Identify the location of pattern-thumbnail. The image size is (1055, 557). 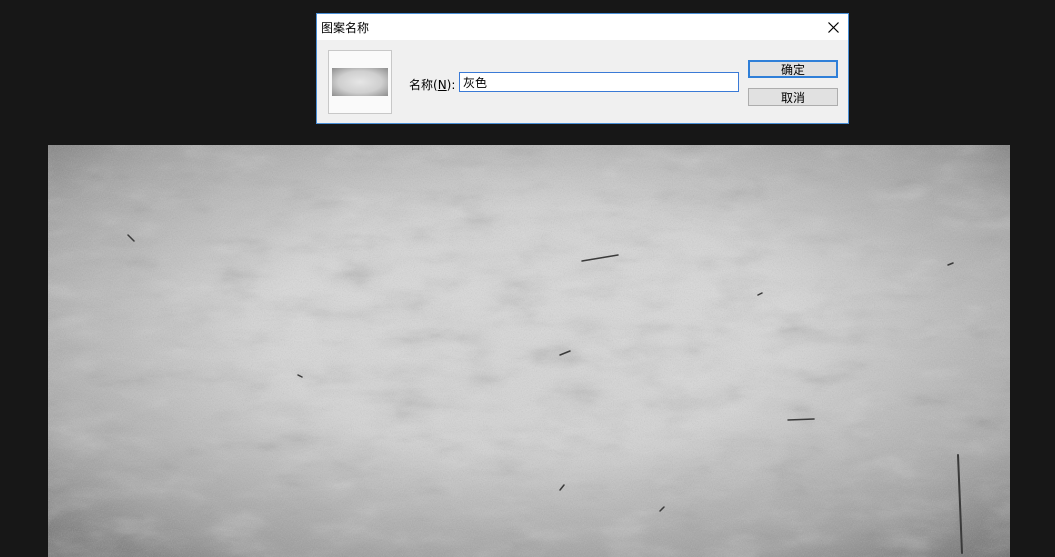
(360, 82).